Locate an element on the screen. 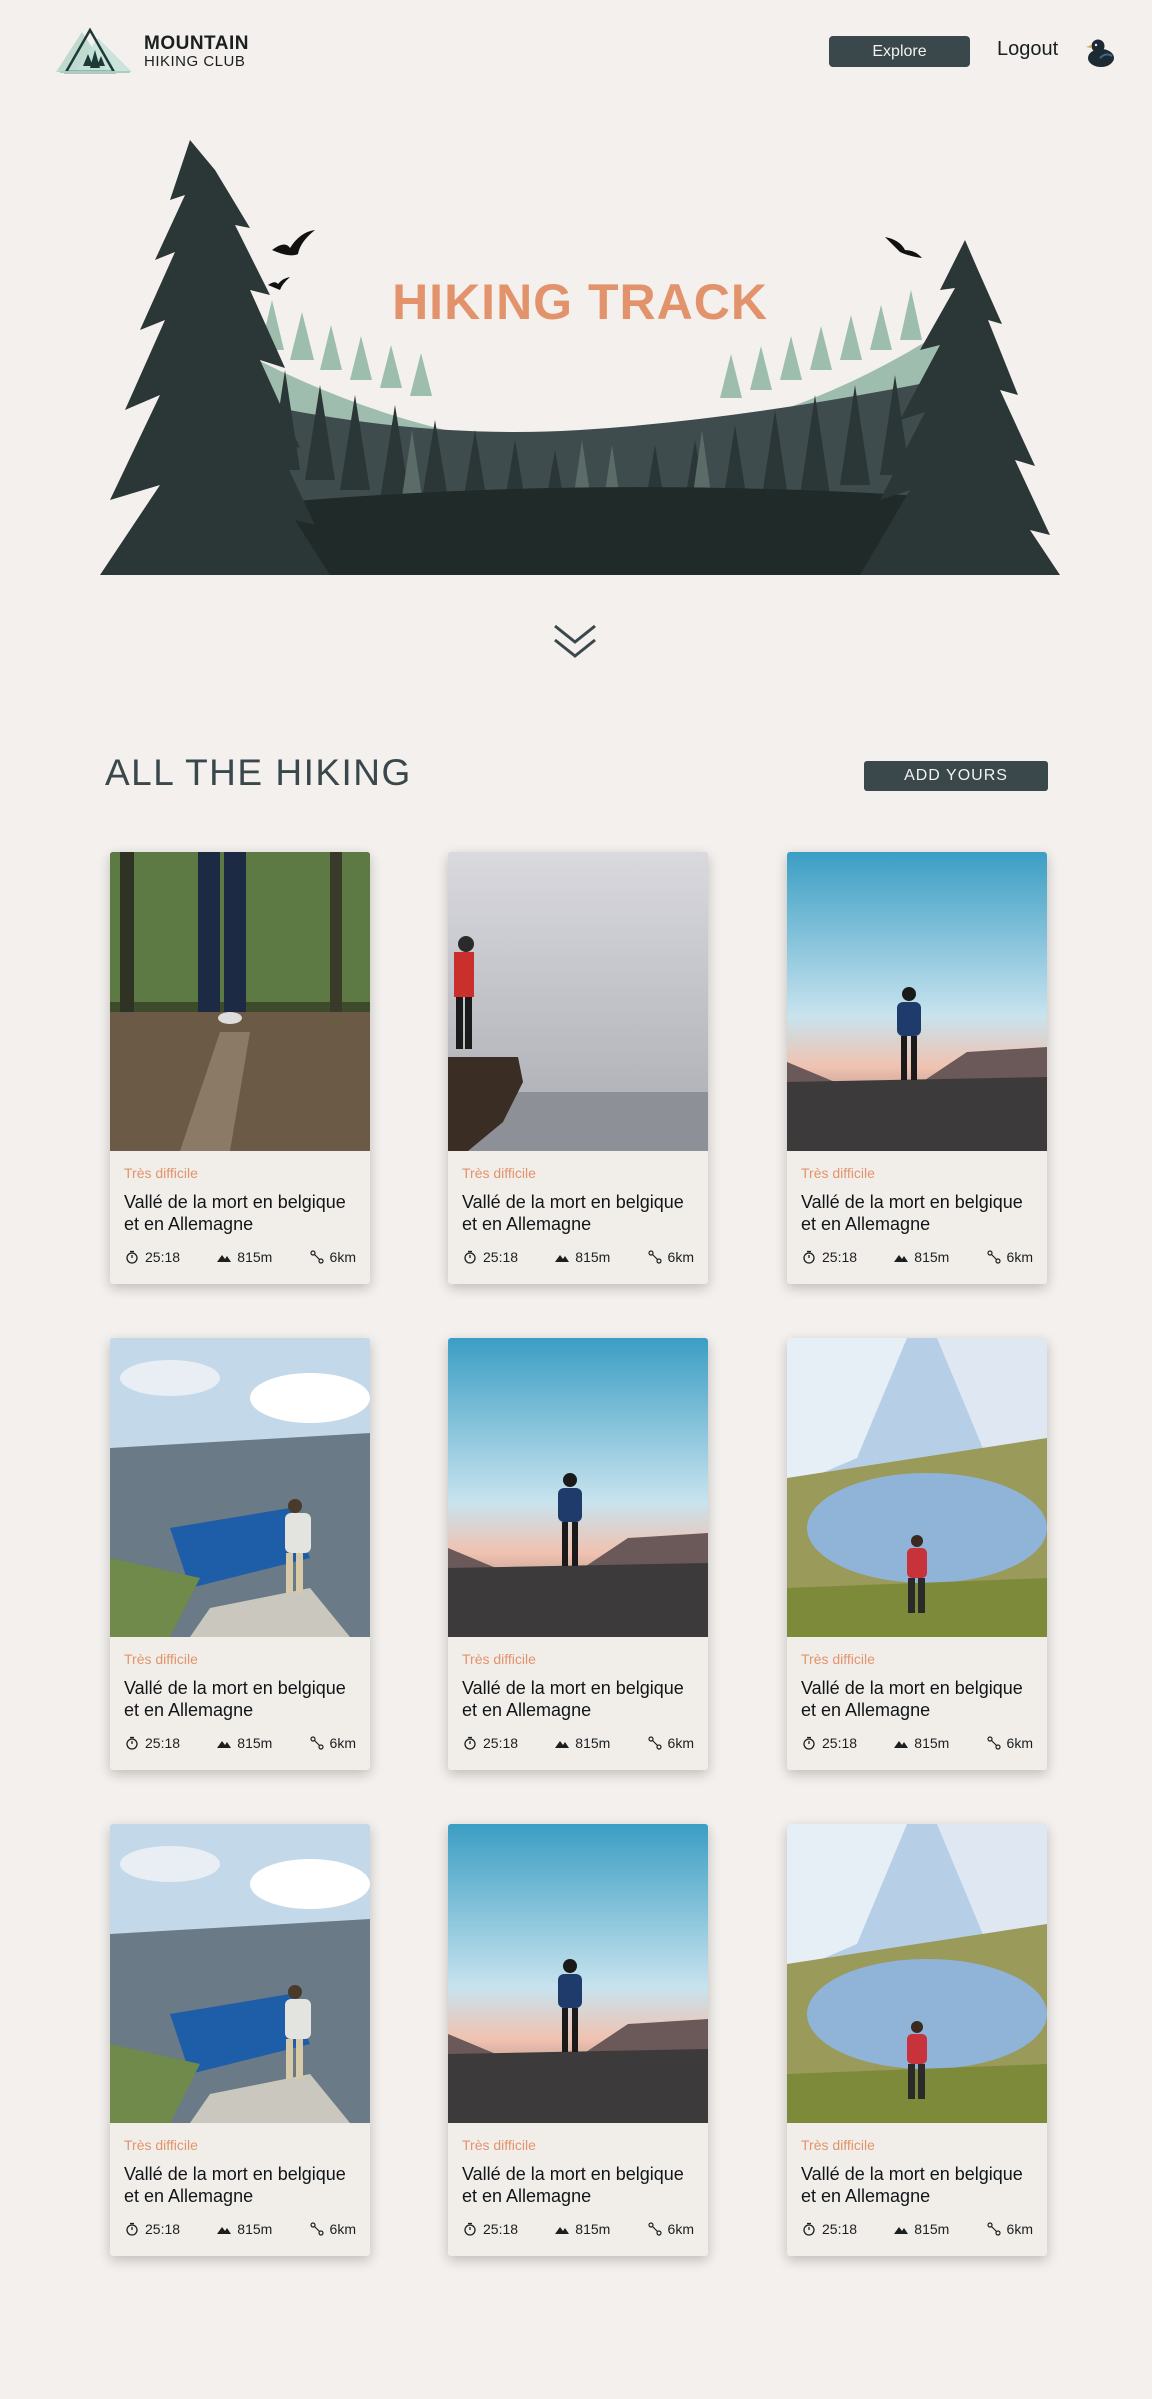 The height and width of the screenshot is (2399, 1152). mountain-logo-icon is located at coordinates (94, 50).